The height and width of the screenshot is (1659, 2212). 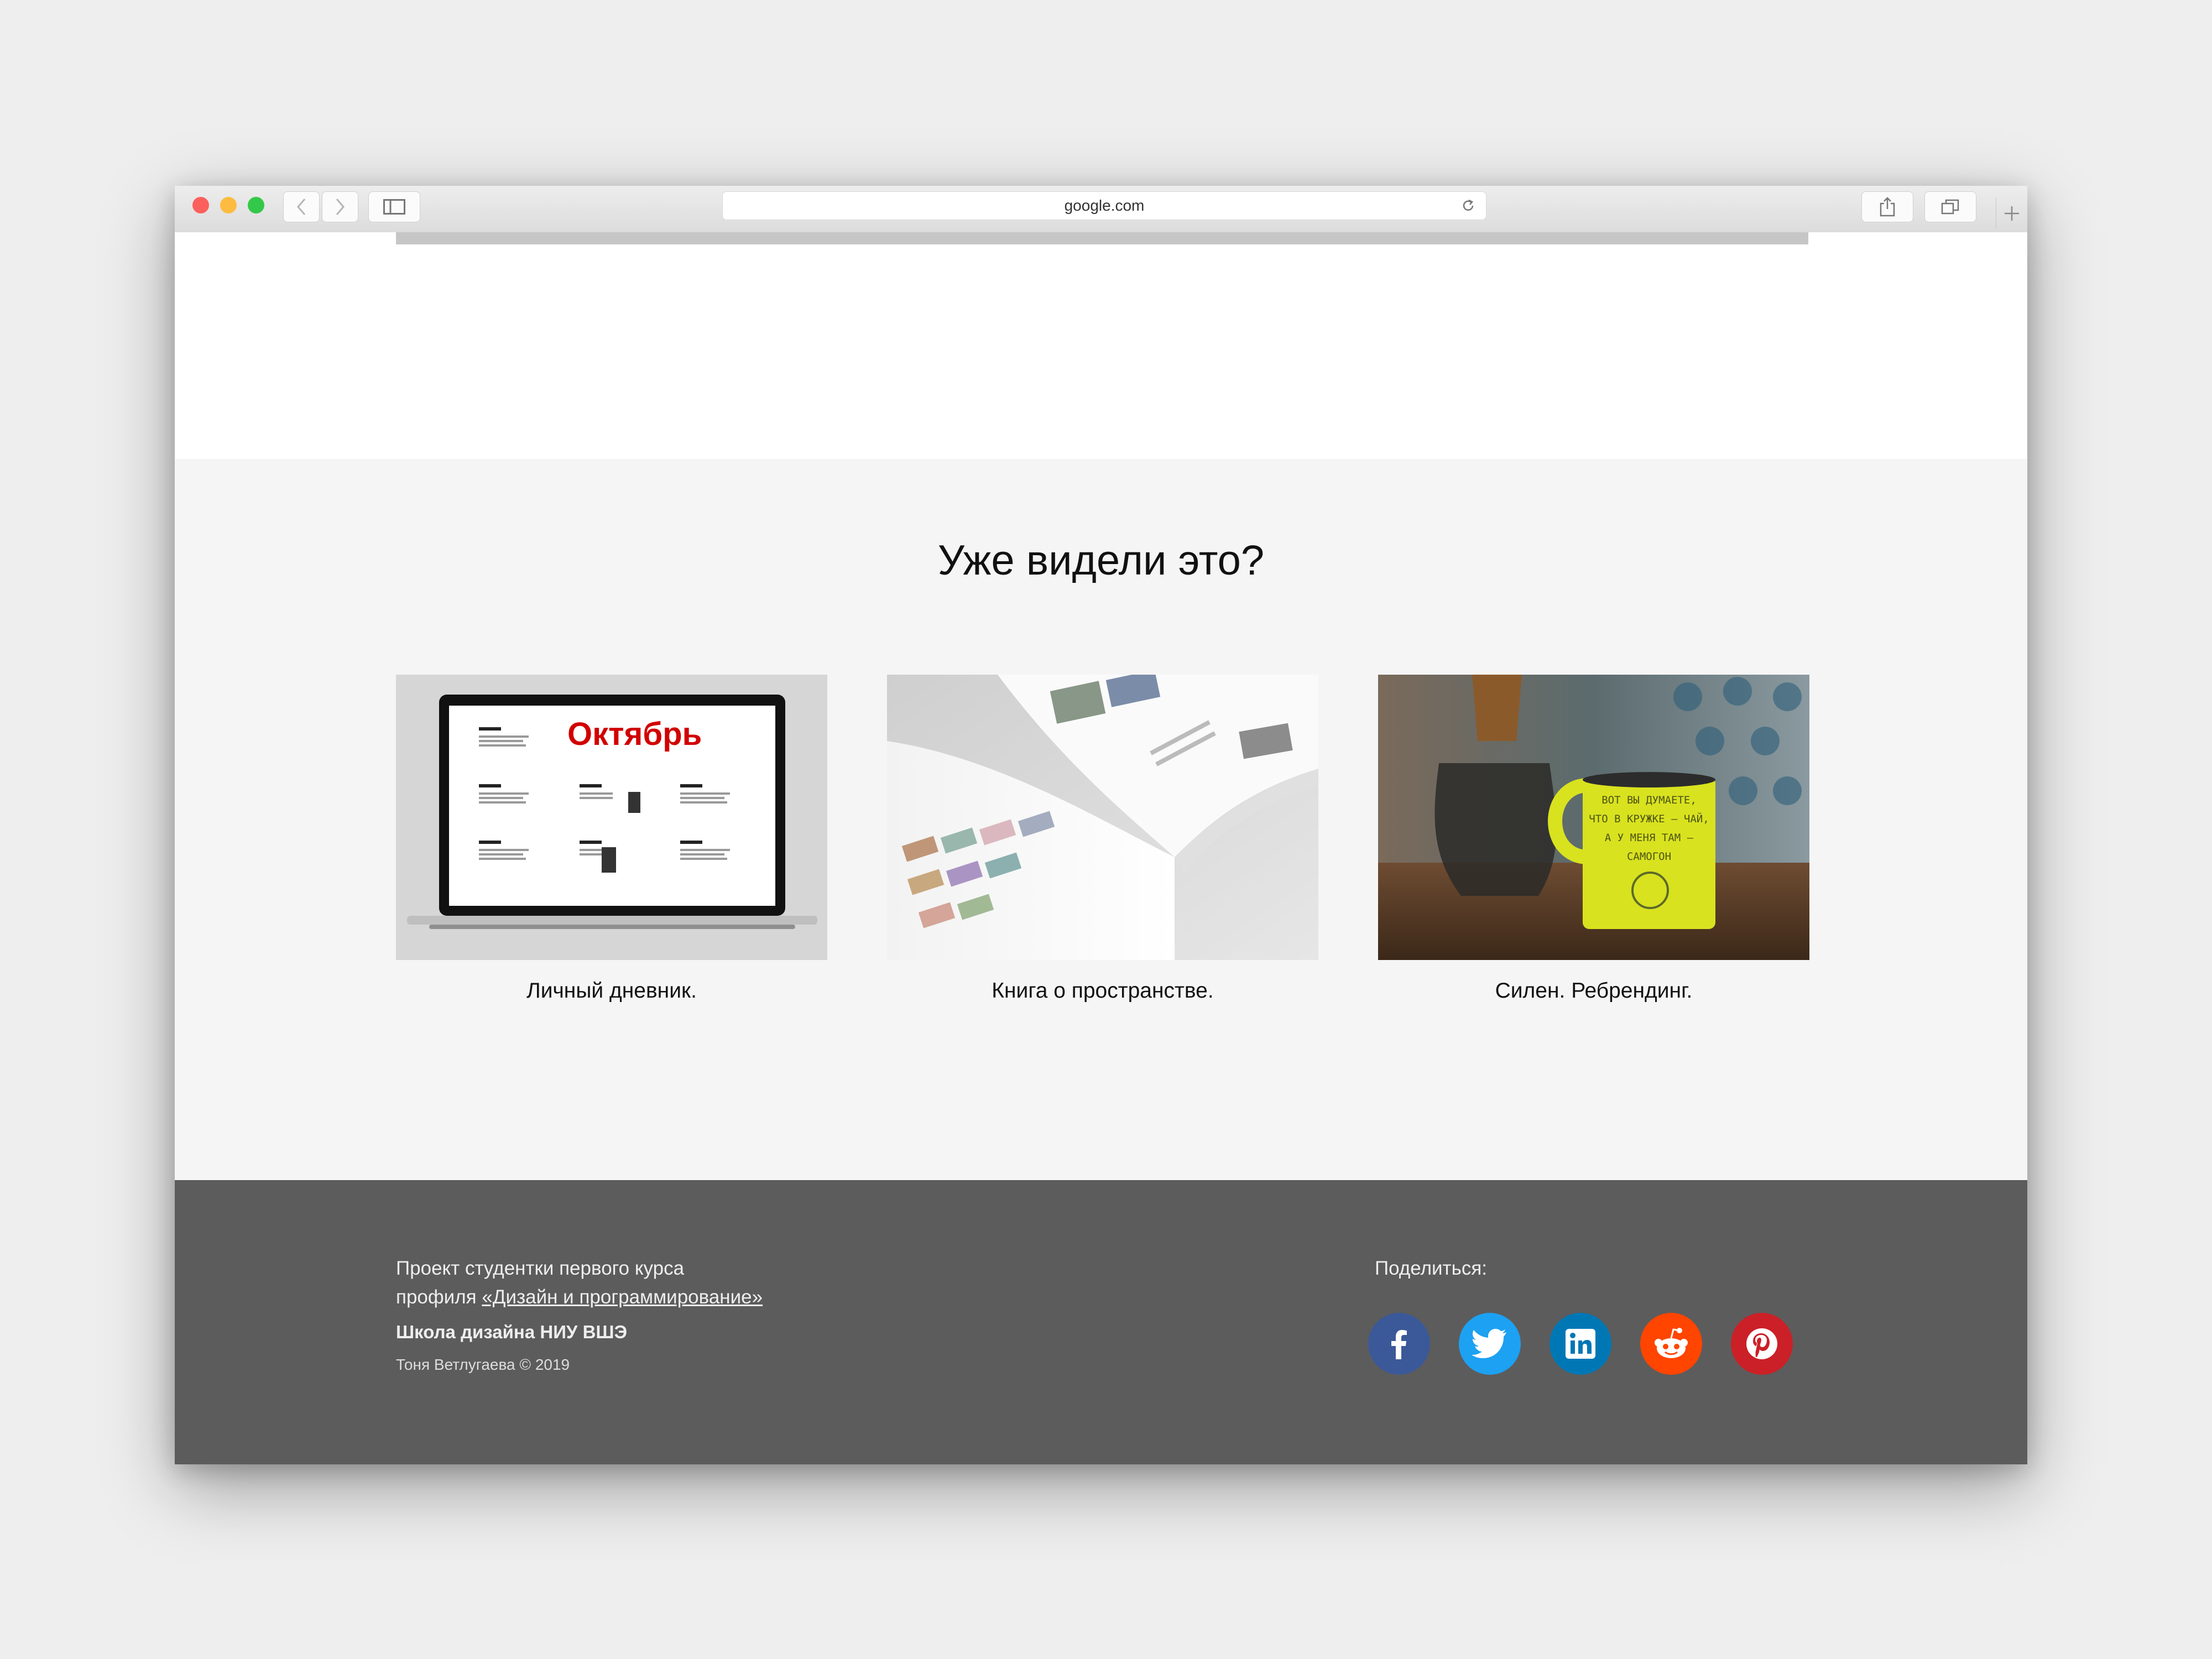 I want to click on project-caption: Книга о пространстве., so click(x=1103, y=991).